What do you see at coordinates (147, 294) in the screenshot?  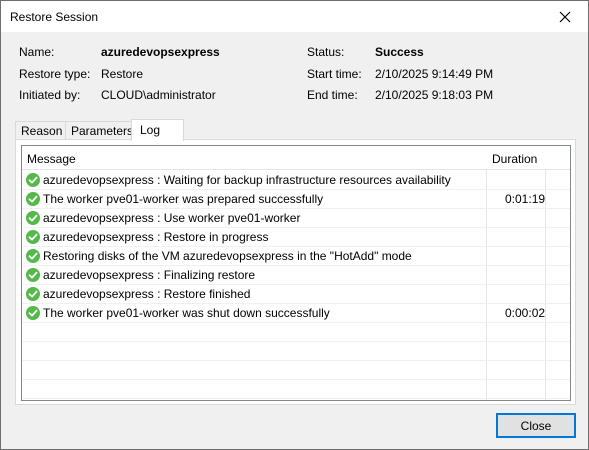 I see `log-message: azuredevopsexpress : Restore finished` at bounding box center [147, 294].